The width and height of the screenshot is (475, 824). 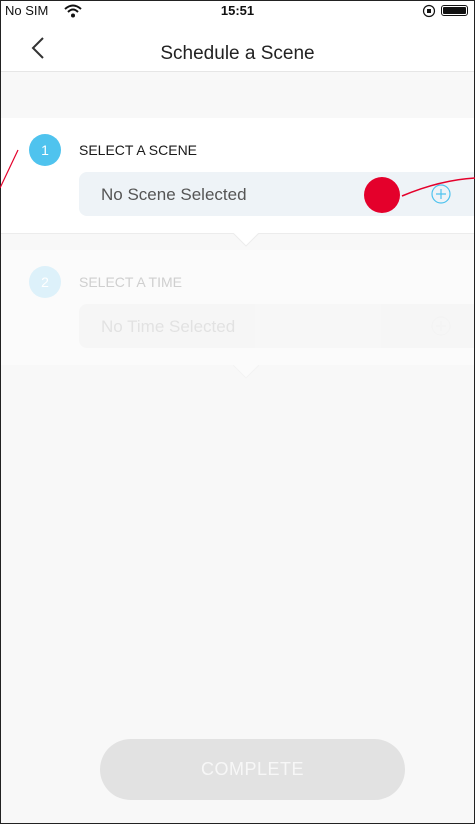 I want to click on step-select-time: 2 SELECT A TIME No Time Selected, so click(x=237, y=307).